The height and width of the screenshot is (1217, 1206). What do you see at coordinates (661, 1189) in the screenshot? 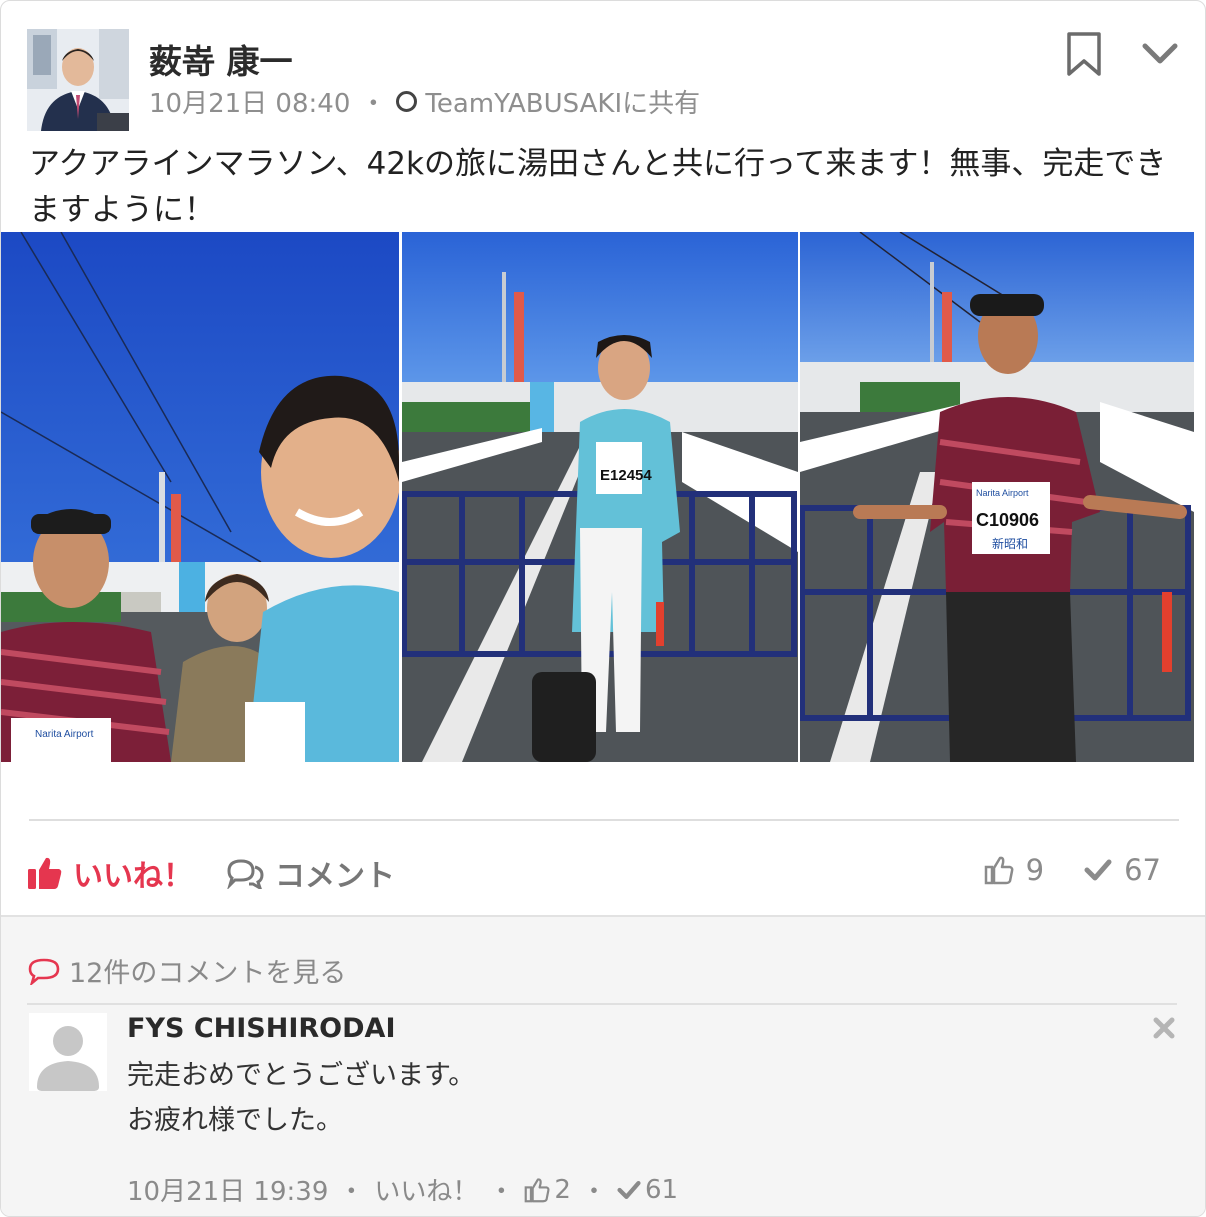
I see `comment-check-count: 61` at bounding box center [661, 1189].